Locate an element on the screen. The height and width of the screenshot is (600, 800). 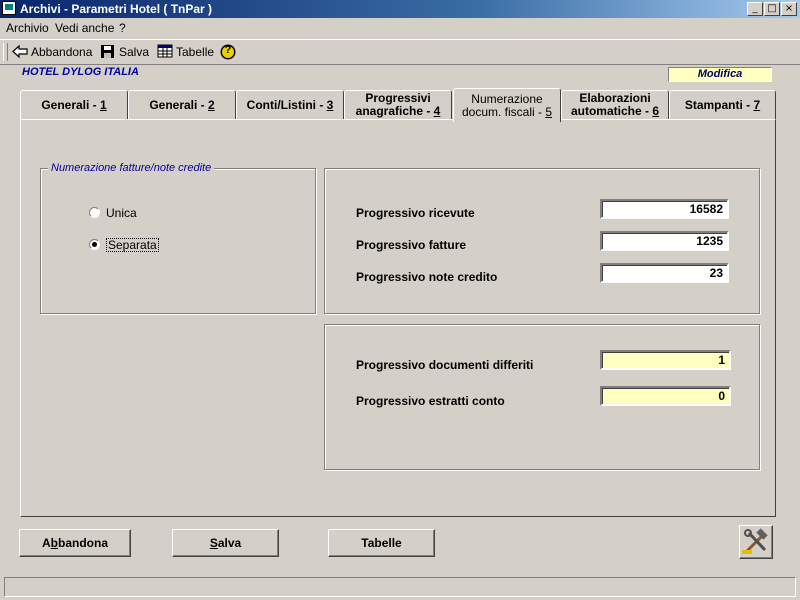
tab-label: Conti/Listini - is located at coordinates (286, 104).